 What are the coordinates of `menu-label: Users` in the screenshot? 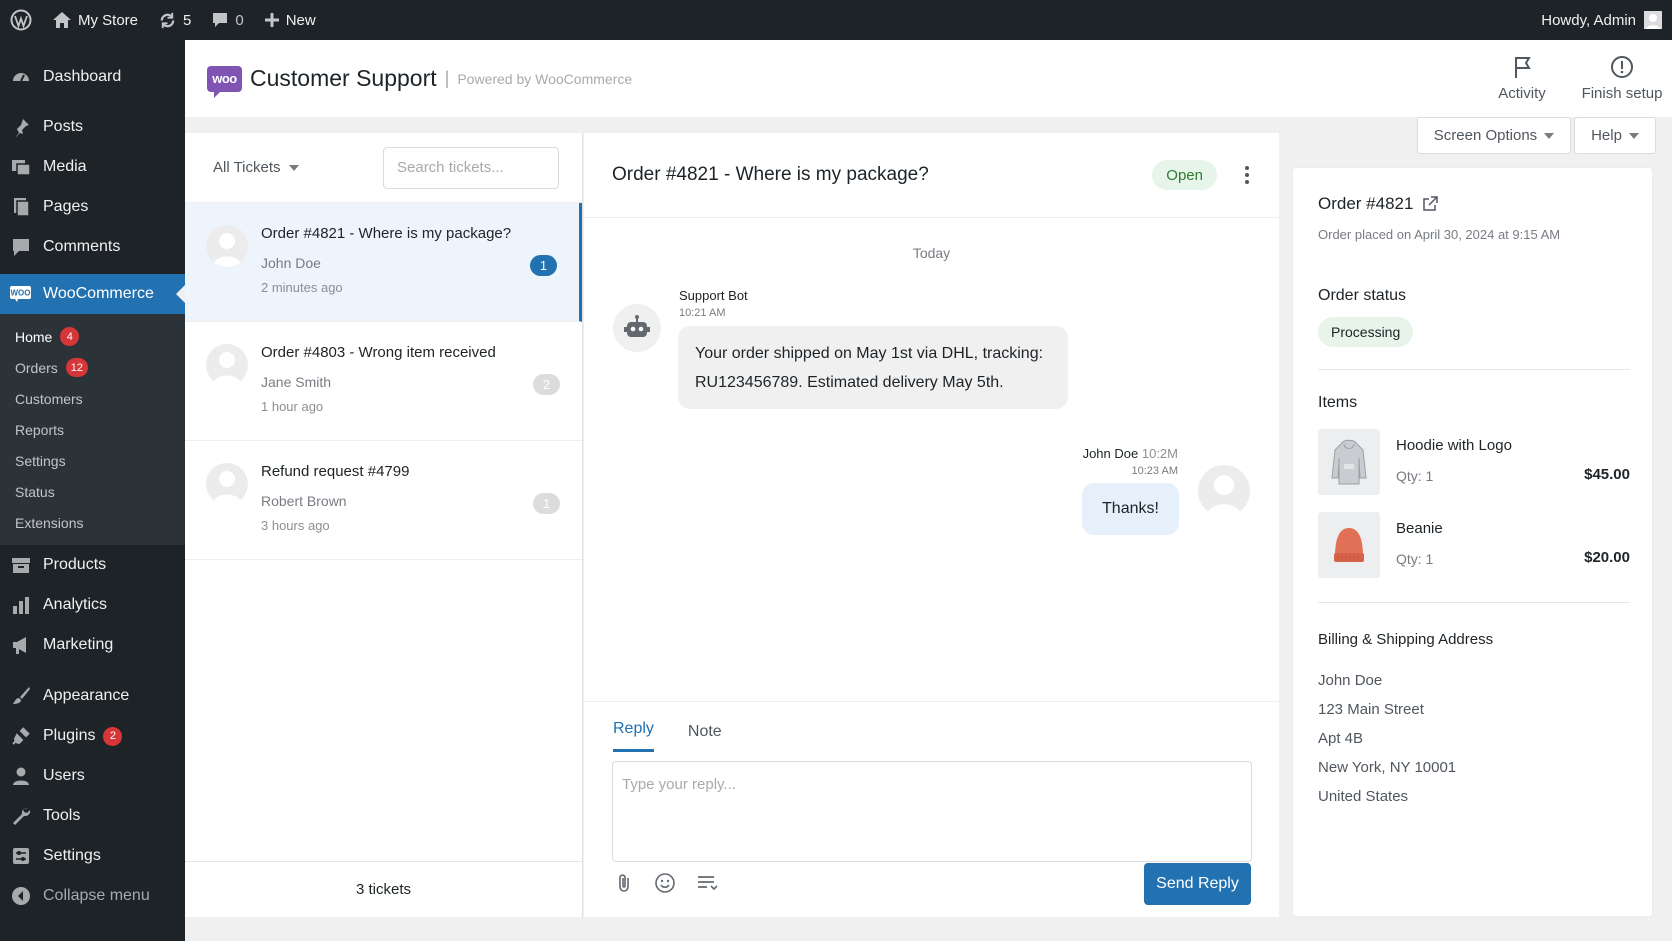 It's located at (64, 775).